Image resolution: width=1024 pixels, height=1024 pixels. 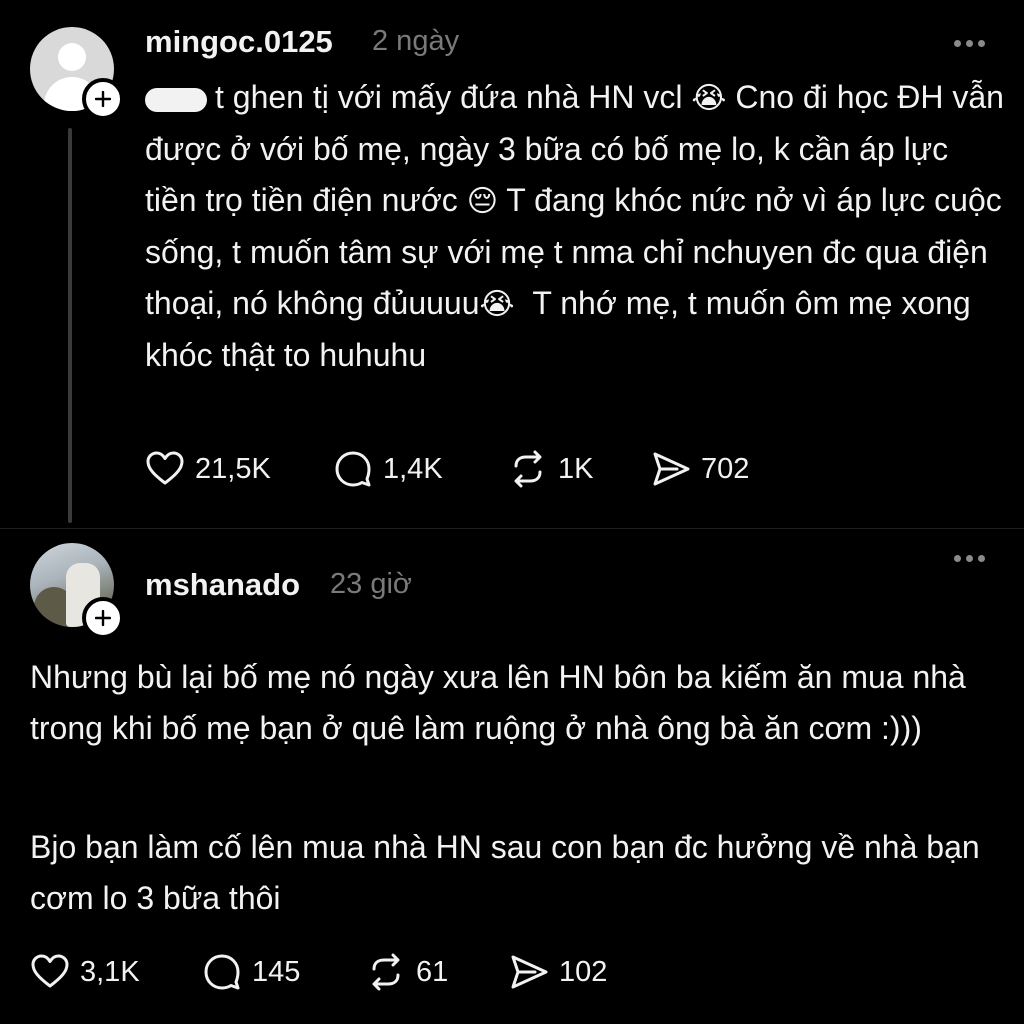 I want to click on redacted-word, so click(x=176, y=99).